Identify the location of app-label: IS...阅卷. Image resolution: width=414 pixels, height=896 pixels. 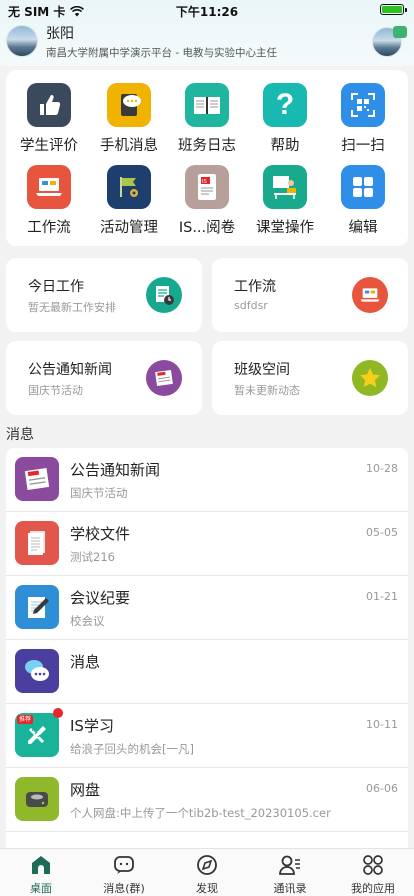
(207, 228).